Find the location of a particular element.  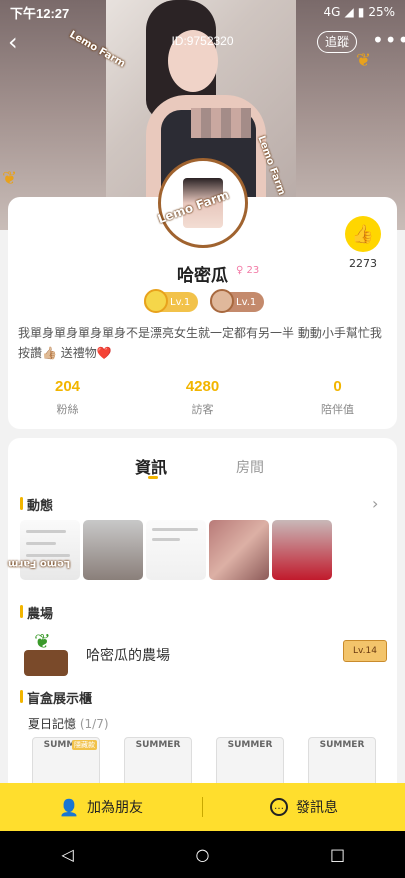

follow-button: 追蹤 is located at coordinates (337, 42).